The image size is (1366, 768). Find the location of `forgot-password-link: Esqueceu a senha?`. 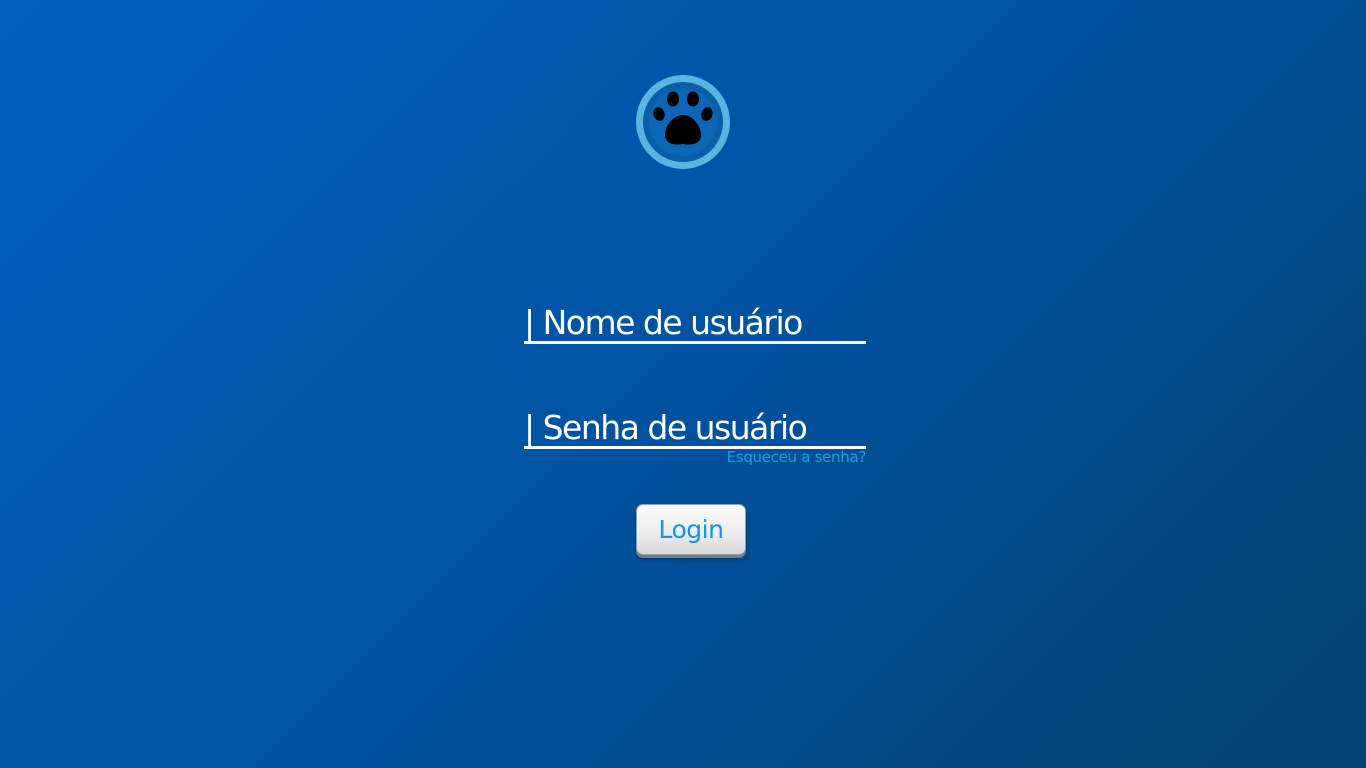

forgot-password-link: Esqueceu a senha? is located at coordinates (797, 457).